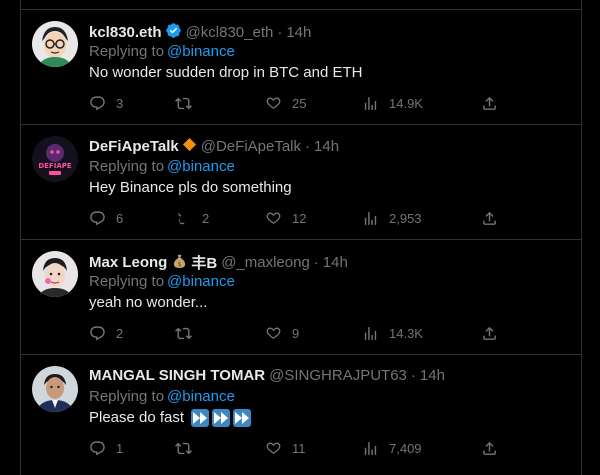 The height and width of the screenshot is (475, 600). I want to click on action-bar: 3 25 14.9K, so click(295, 103).